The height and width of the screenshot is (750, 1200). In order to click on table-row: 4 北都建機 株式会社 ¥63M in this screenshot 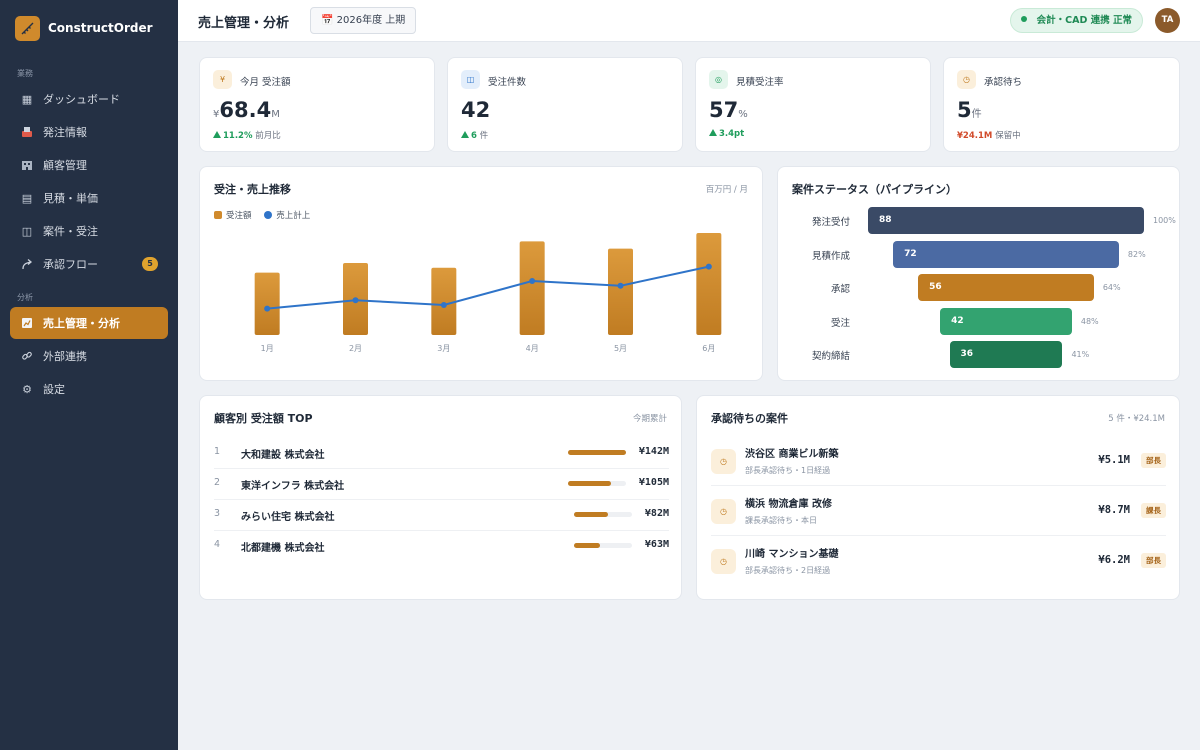, I will do `click(441, 546)`.